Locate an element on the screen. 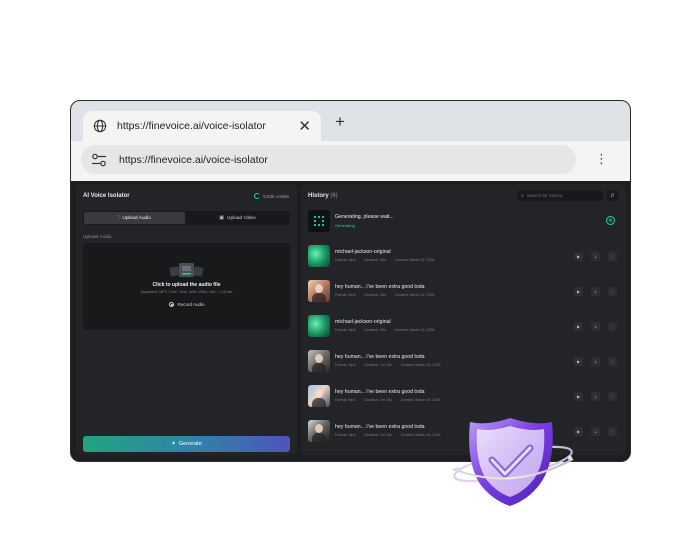  site-settings-icon is located at coordinates (99, 160).